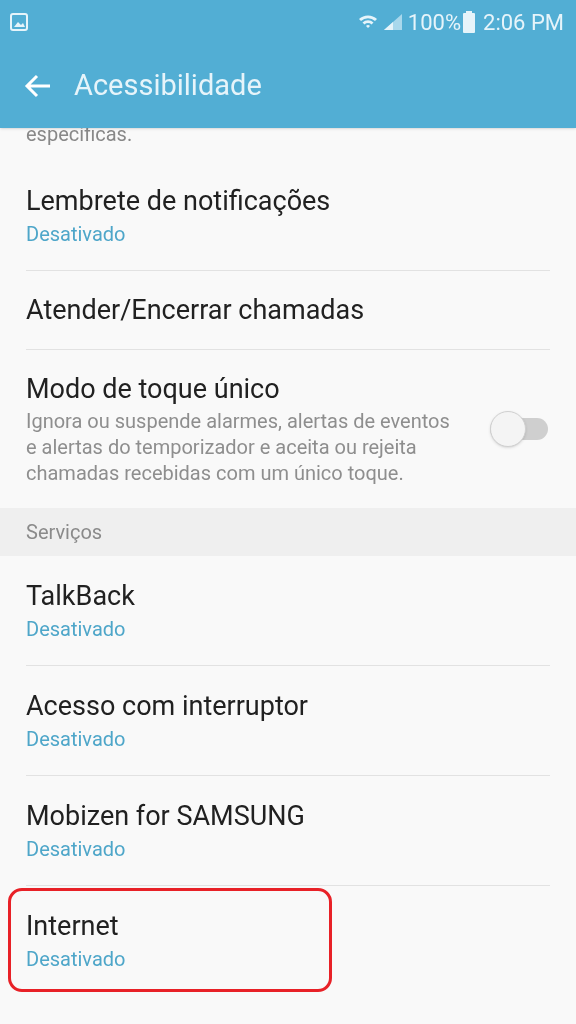  Describe the element at coordinates (168, 86) in the screenshot. I see `screen-title: Acessibilidade` at that location.